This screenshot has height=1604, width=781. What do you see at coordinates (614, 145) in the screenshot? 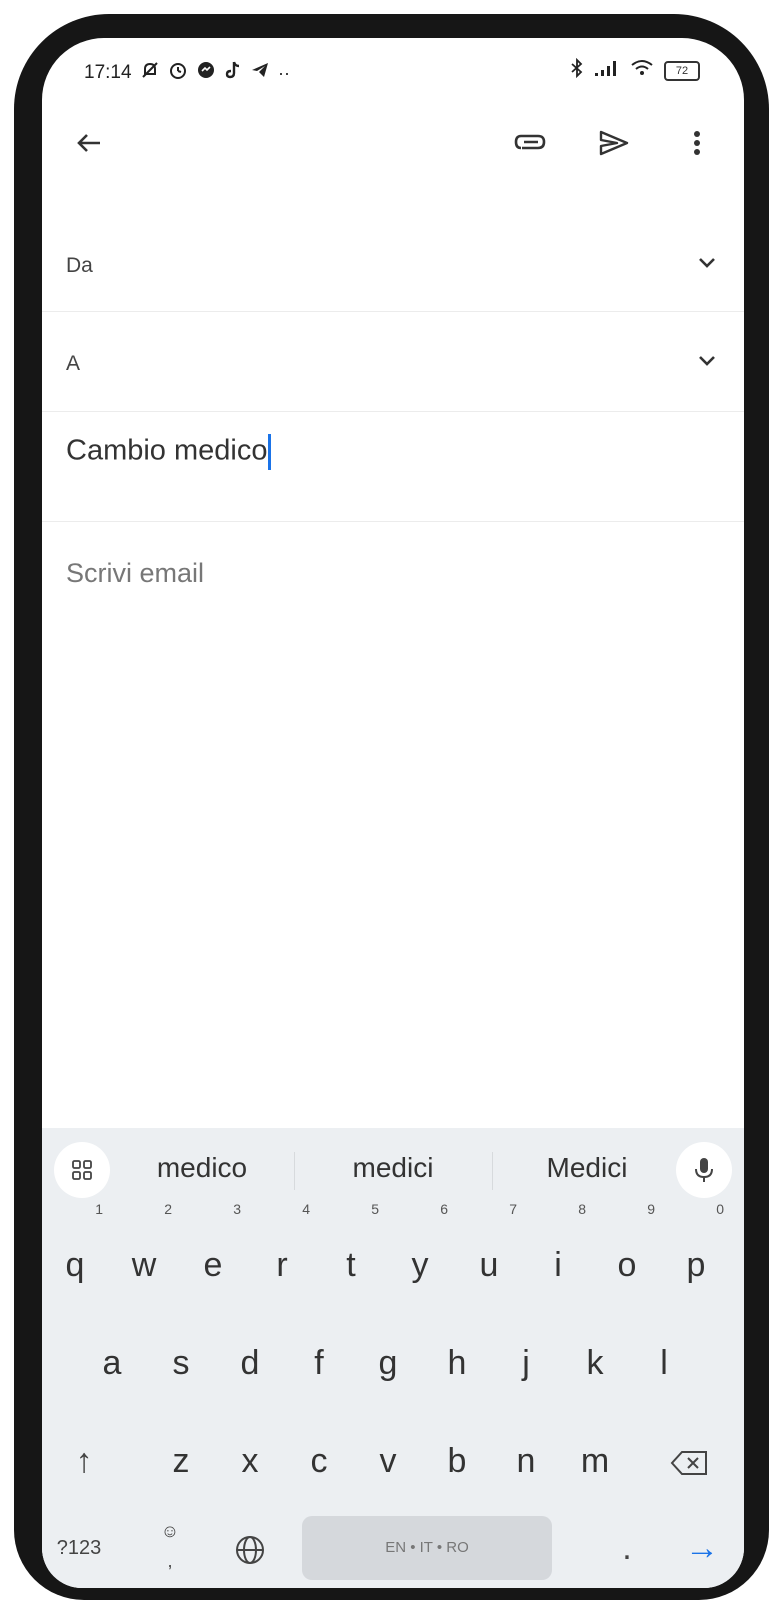
I see `send-icon` at bounding box center [614, 145].